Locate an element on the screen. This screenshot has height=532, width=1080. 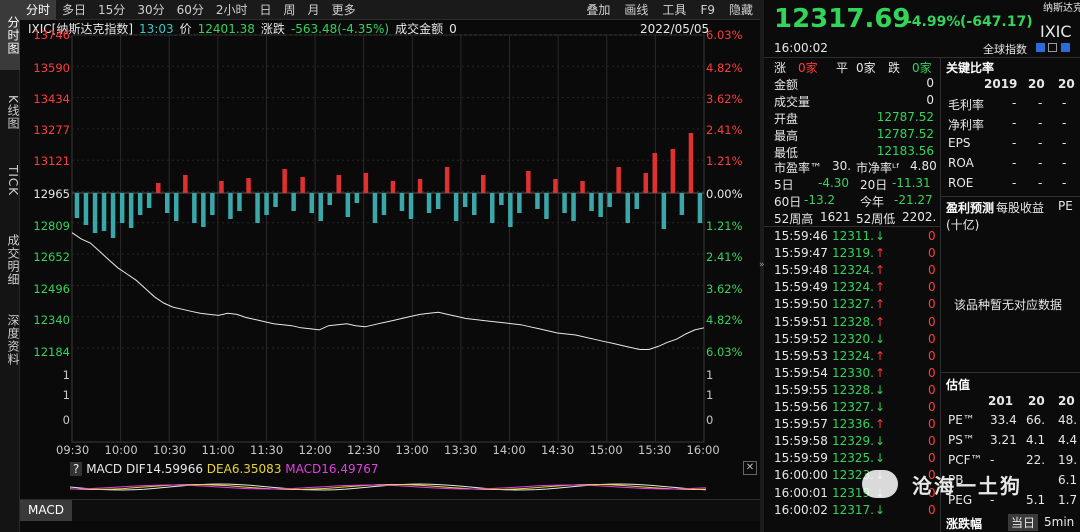
tab-15min: 15分 is located at coordinates (111, 10).